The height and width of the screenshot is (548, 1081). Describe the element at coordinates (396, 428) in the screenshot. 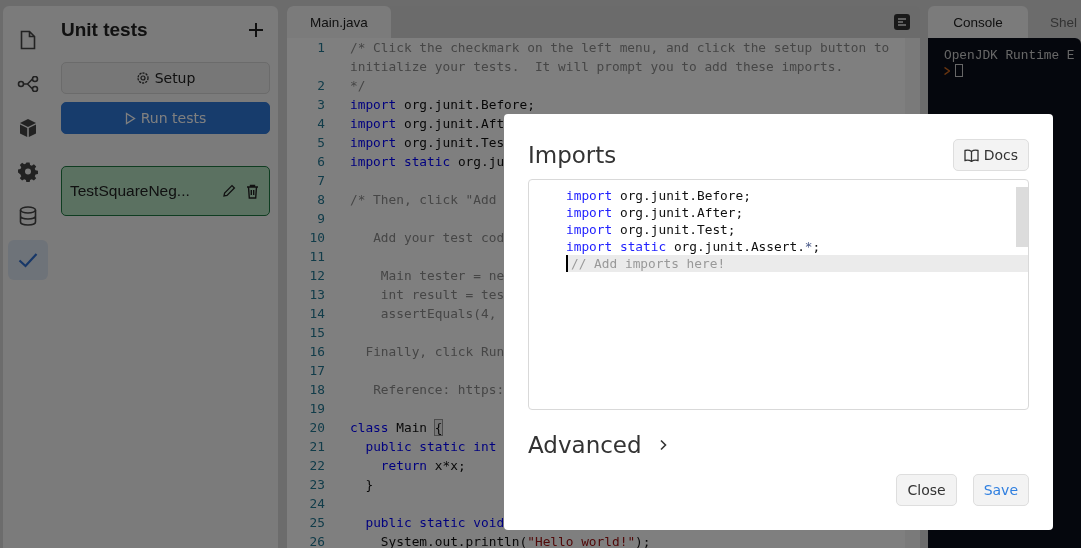

I see `code-line: class Main {` at that location.